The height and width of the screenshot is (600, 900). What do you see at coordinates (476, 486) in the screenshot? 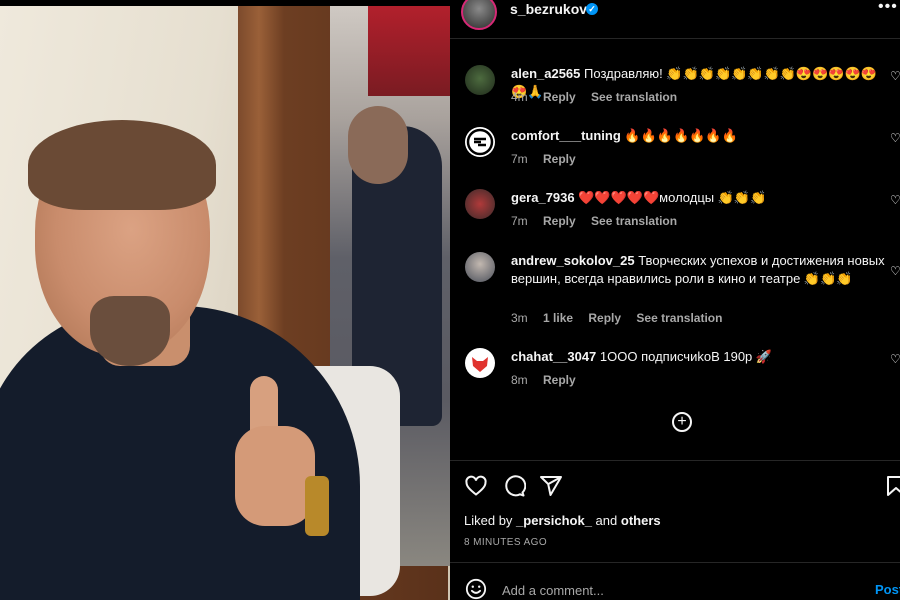
I see `heart-icon` at bounding box center [476, 486].